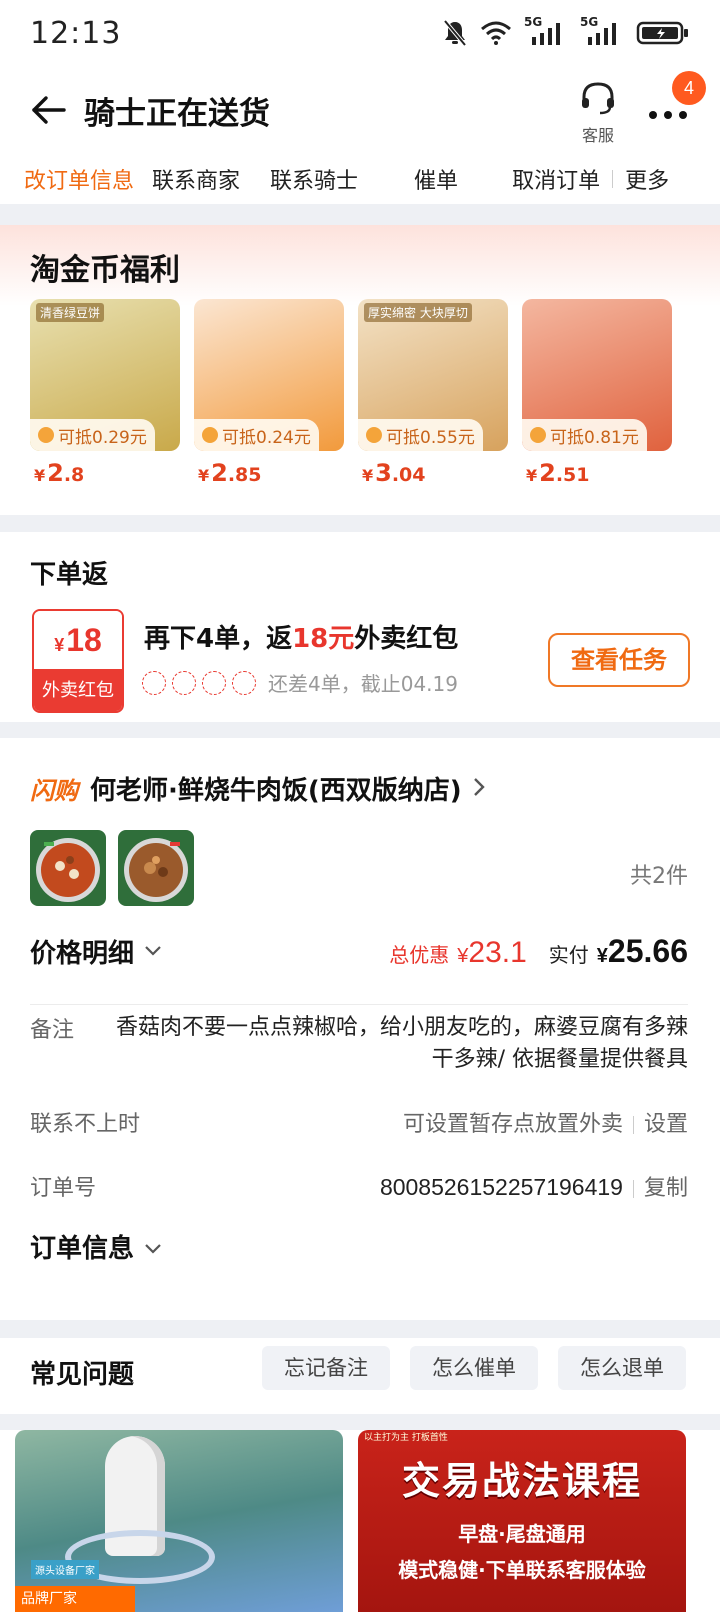  Describe the element at coordinates (360, 33) in the screenshot. I see `status-bar: 12:13 5G 5G` at that location.